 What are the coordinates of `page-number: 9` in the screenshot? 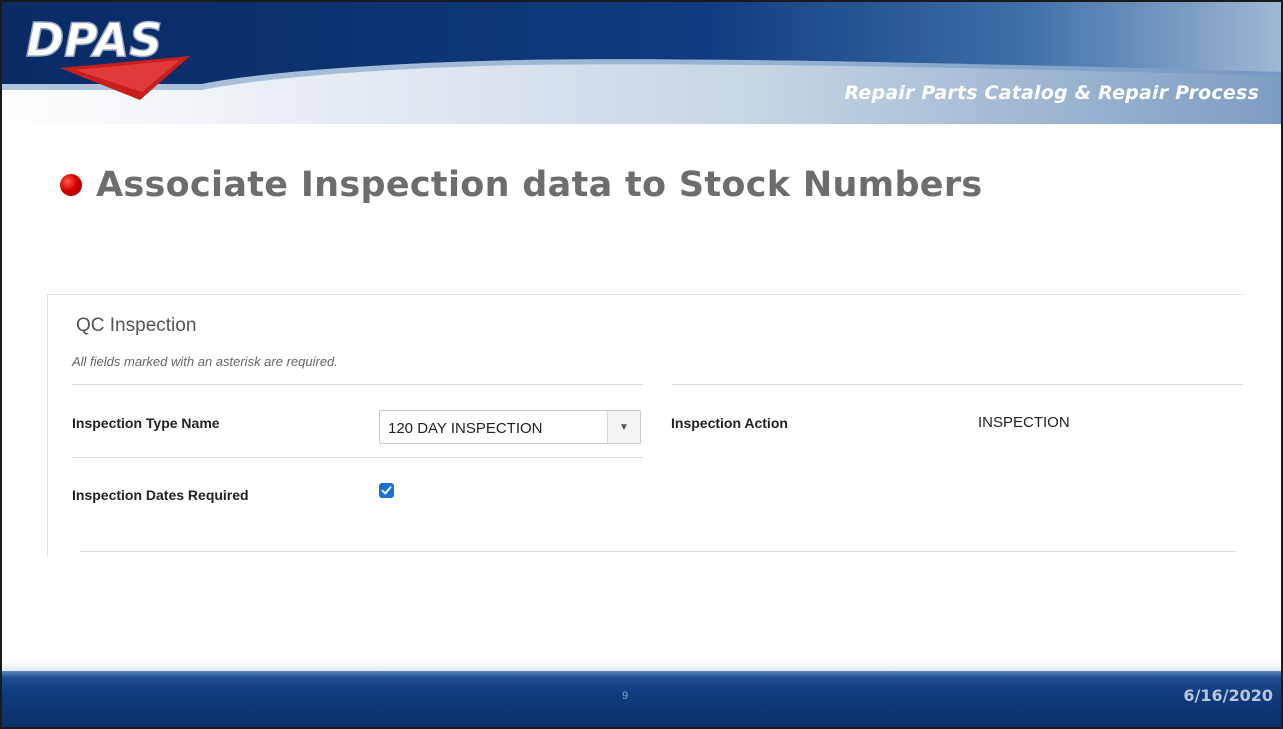 It's located at (625, 696).